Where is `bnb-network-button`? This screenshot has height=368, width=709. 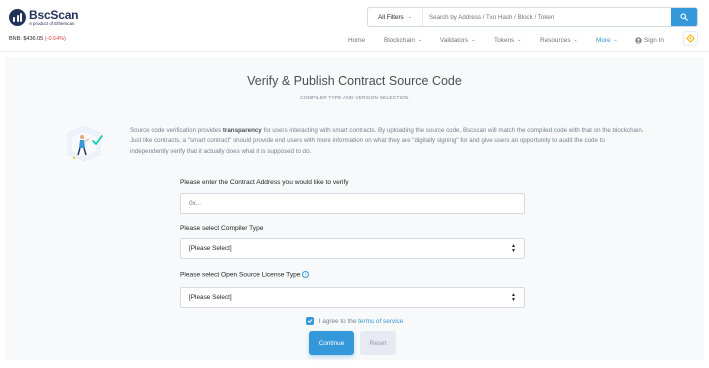 bnb-network-button is located at coordinates (690, 38).